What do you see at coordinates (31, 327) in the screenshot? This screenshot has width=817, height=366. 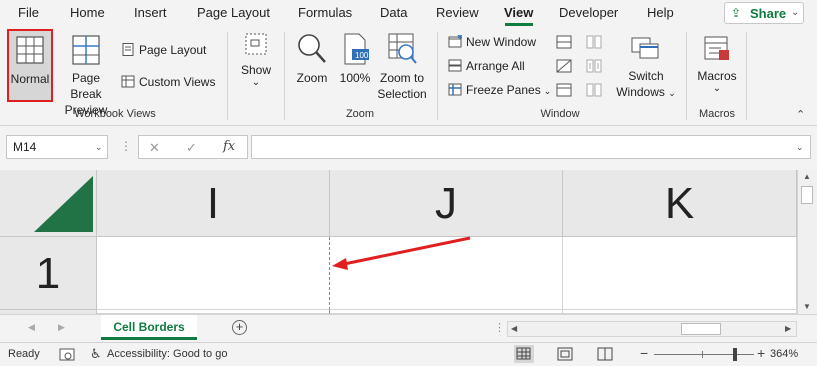 I see `prev-sheet-icon: ◀` at bounding box center [31, 327].